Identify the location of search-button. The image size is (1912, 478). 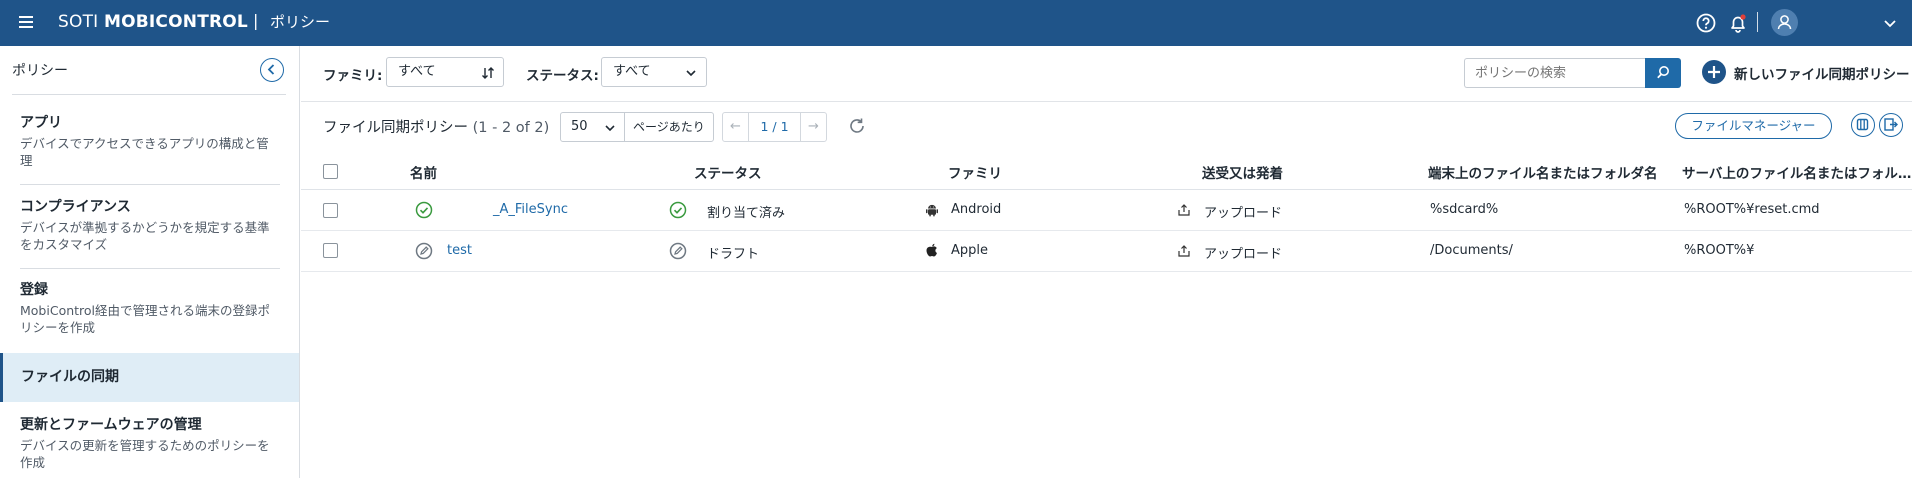
(1663, 73).